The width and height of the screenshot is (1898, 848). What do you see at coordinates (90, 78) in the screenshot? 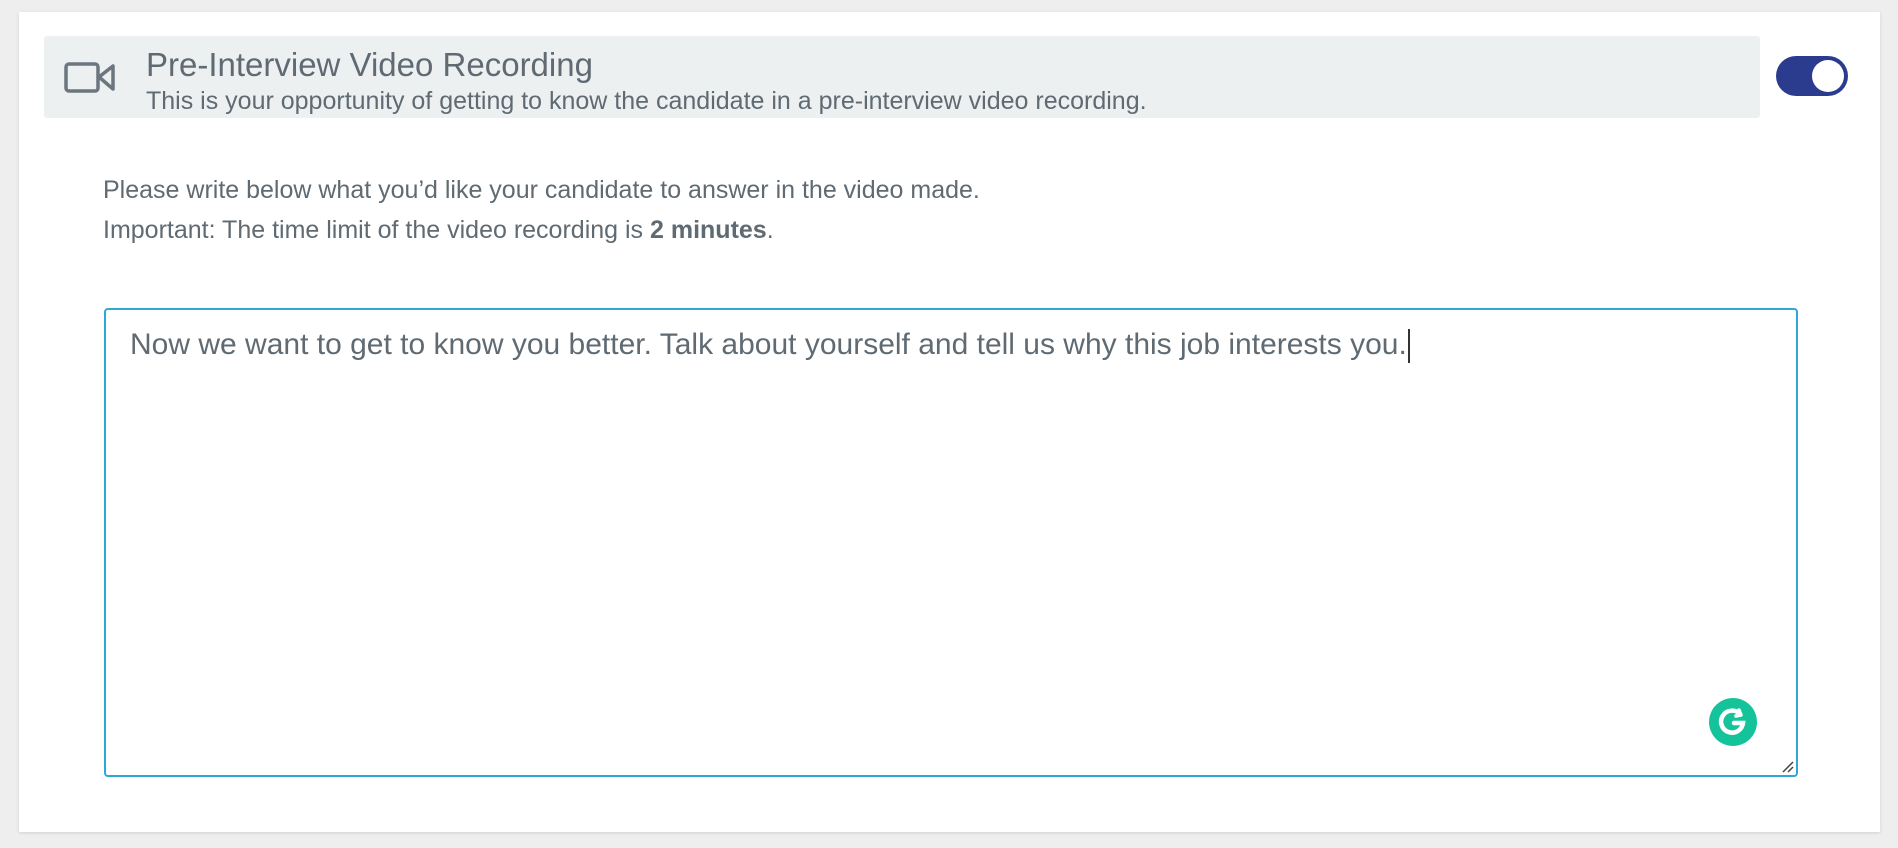
I see `video-camera-icon` at bounding box center [90, 78].